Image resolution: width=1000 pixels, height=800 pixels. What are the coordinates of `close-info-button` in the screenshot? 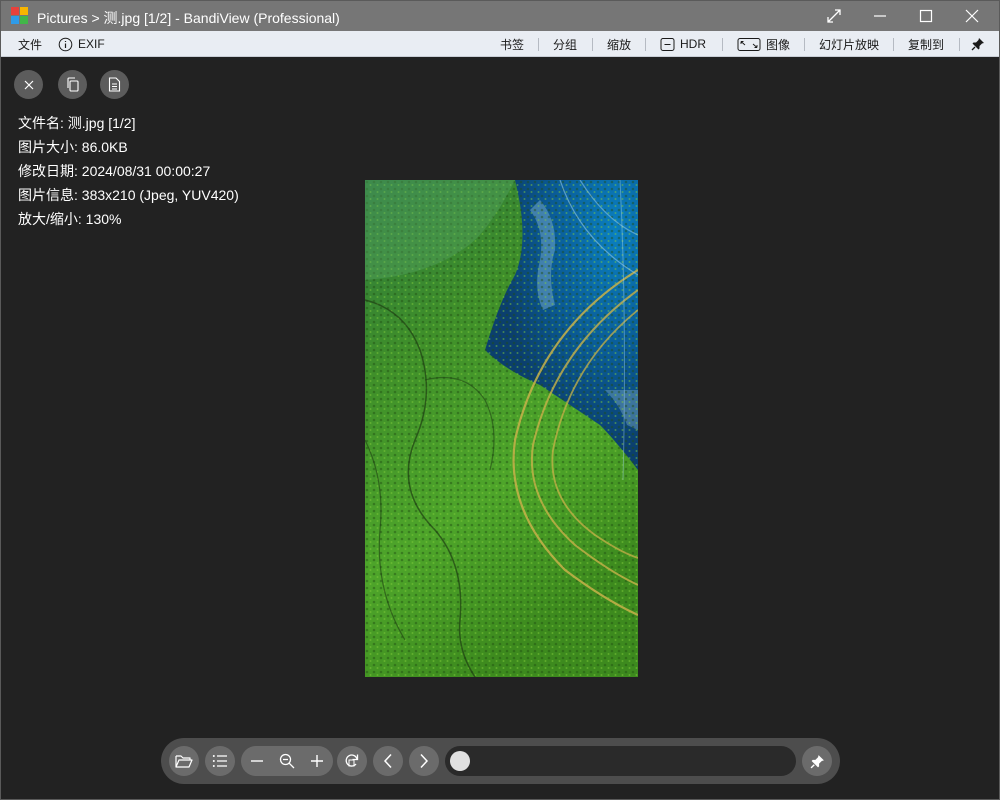 It's located at (28, 84).